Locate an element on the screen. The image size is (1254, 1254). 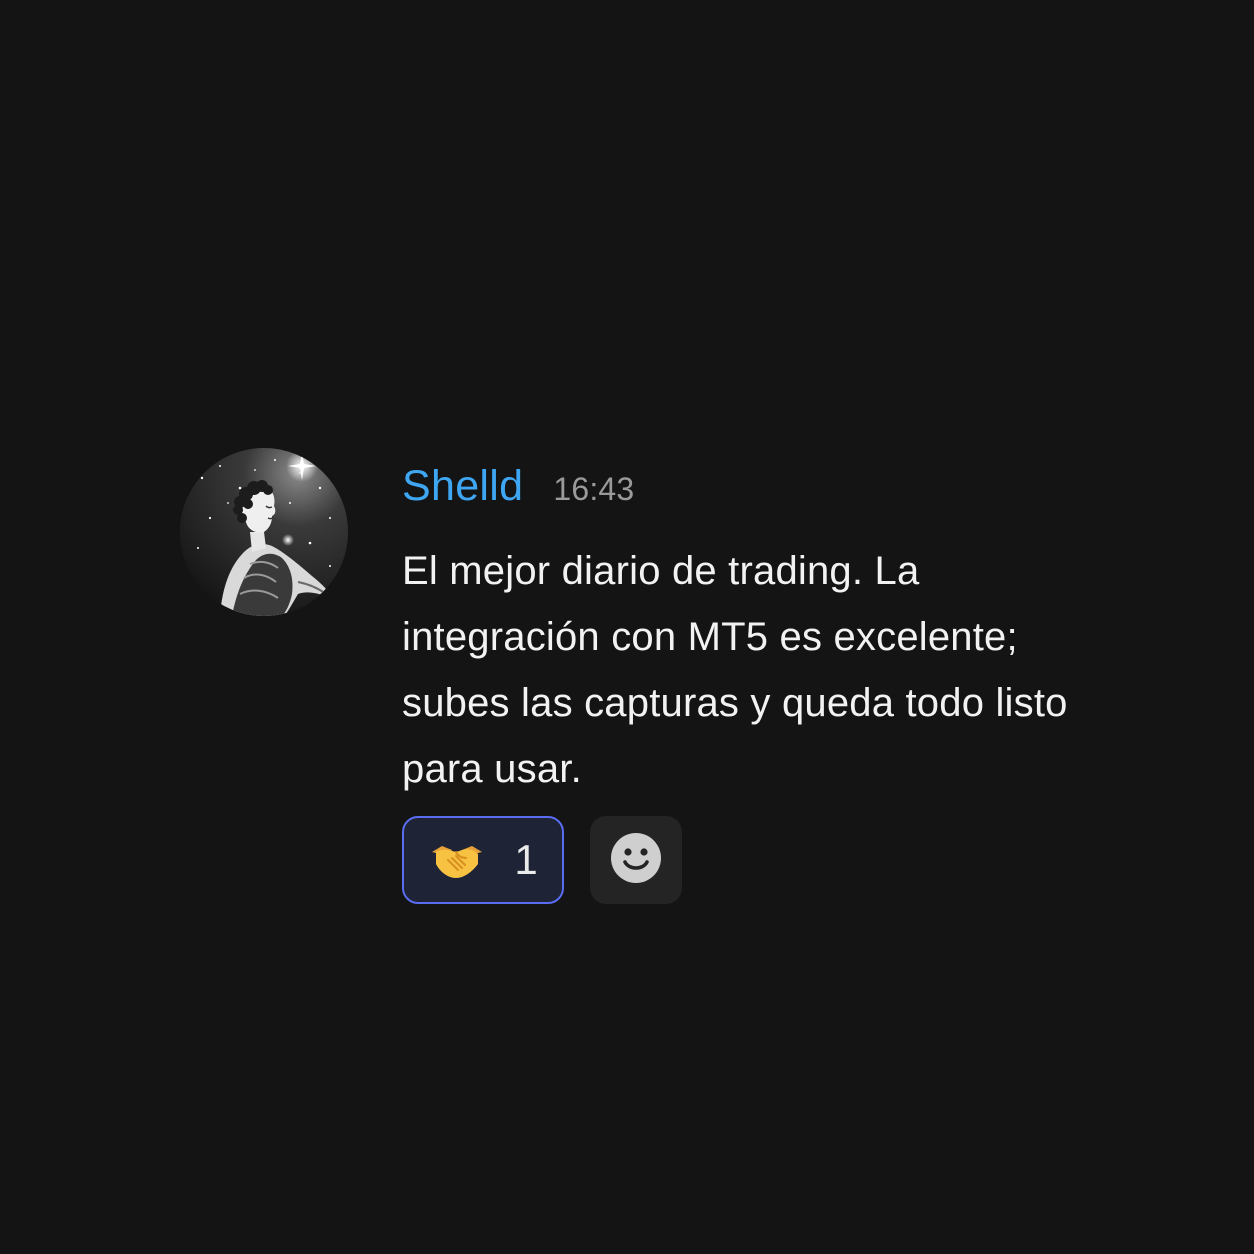
reactions-bar: 1 is located at coordinates (542, 860).